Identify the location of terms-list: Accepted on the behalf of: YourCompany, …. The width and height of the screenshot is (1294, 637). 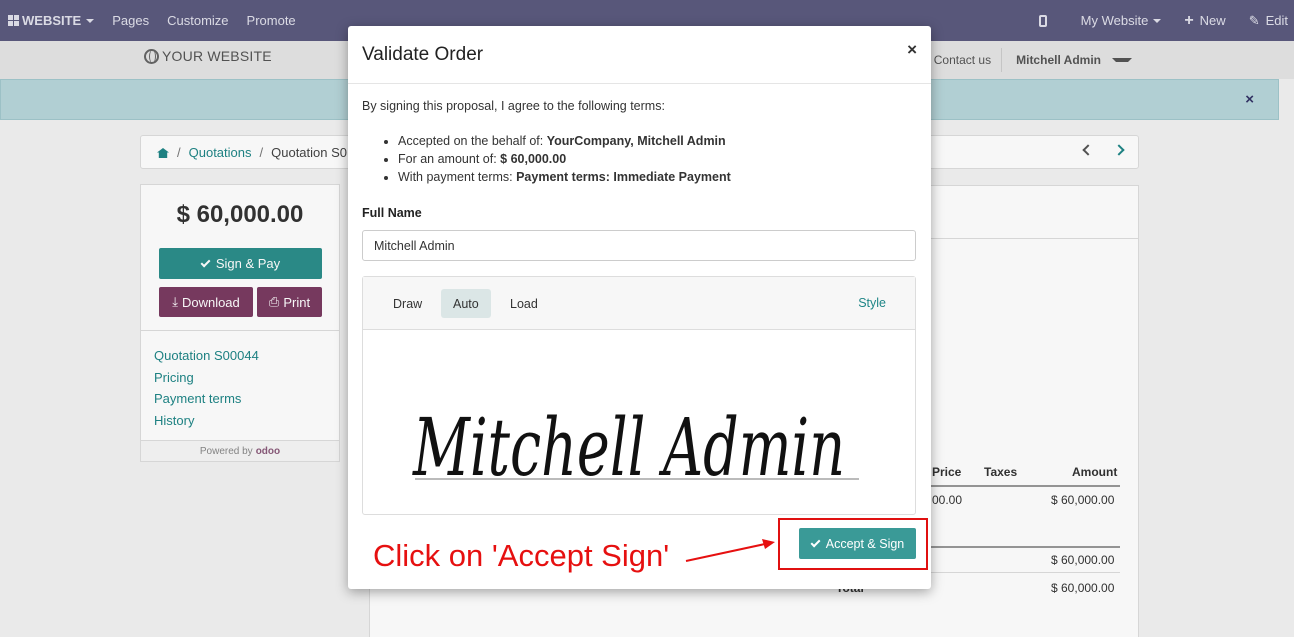
(564, 159).